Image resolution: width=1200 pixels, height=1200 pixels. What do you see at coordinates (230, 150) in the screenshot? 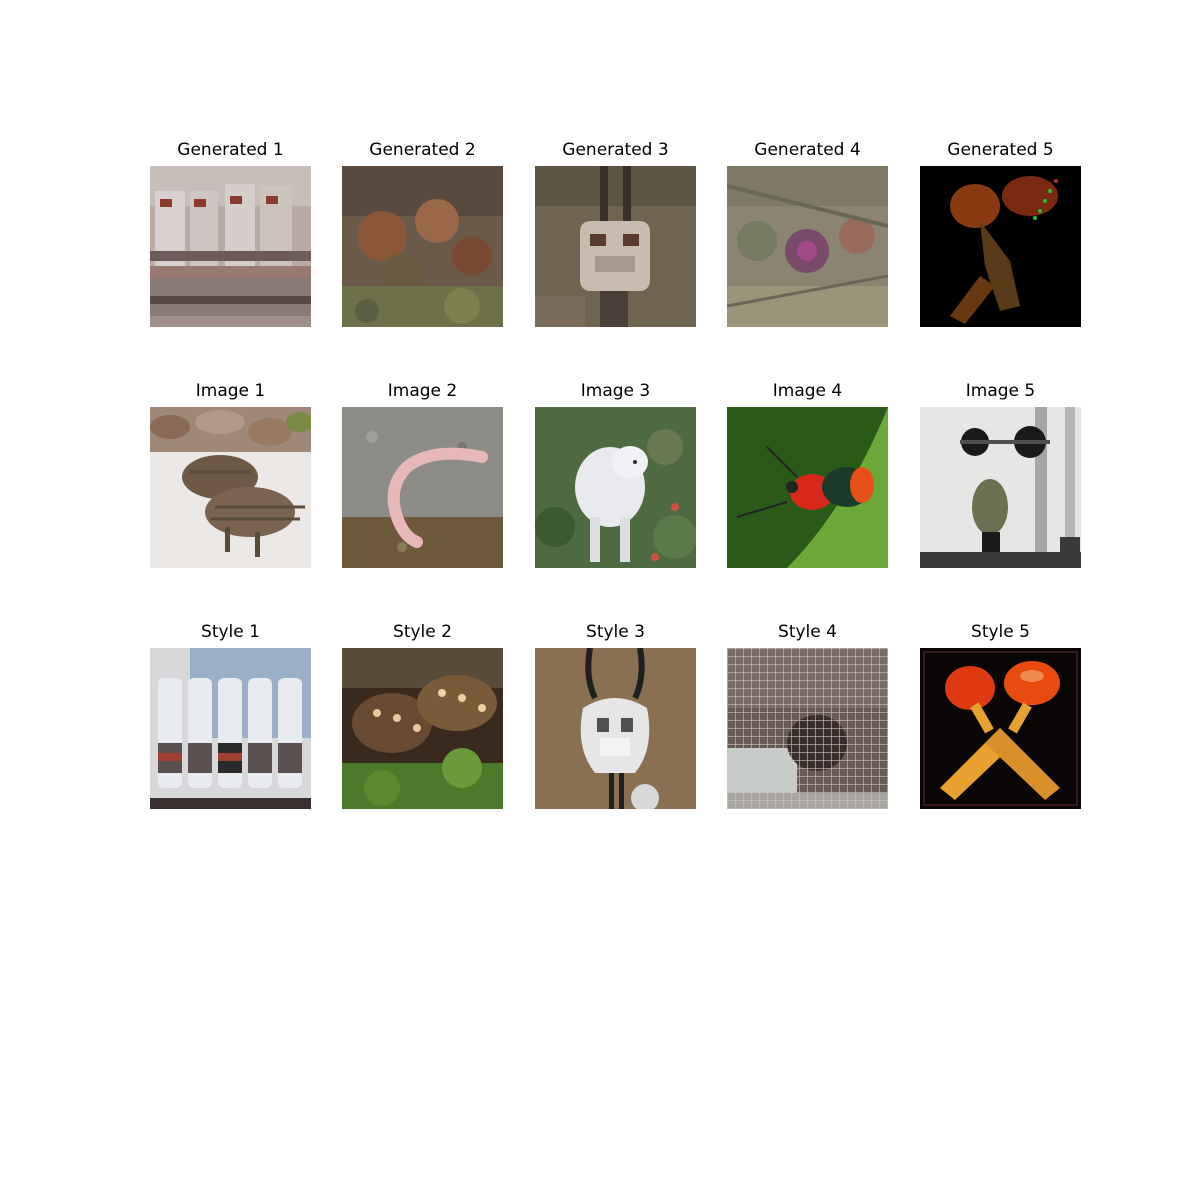
I see `panel-title: Generated 1` at bounding box center [230, 150].